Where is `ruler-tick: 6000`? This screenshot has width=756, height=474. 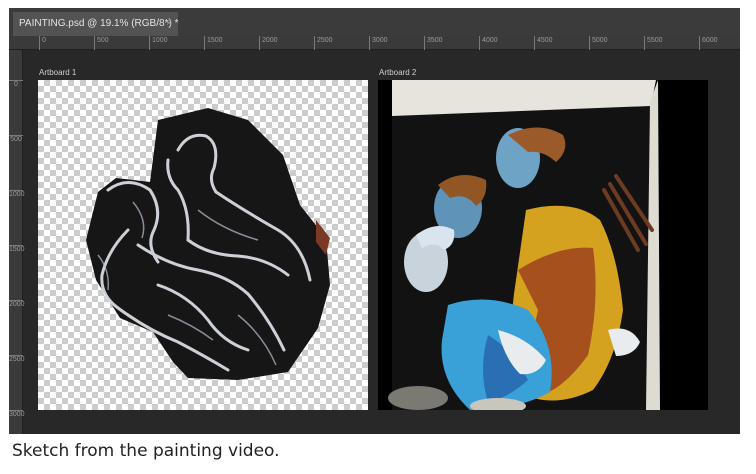
ruler-tick: 6000 is located at coordinates (708, 43).